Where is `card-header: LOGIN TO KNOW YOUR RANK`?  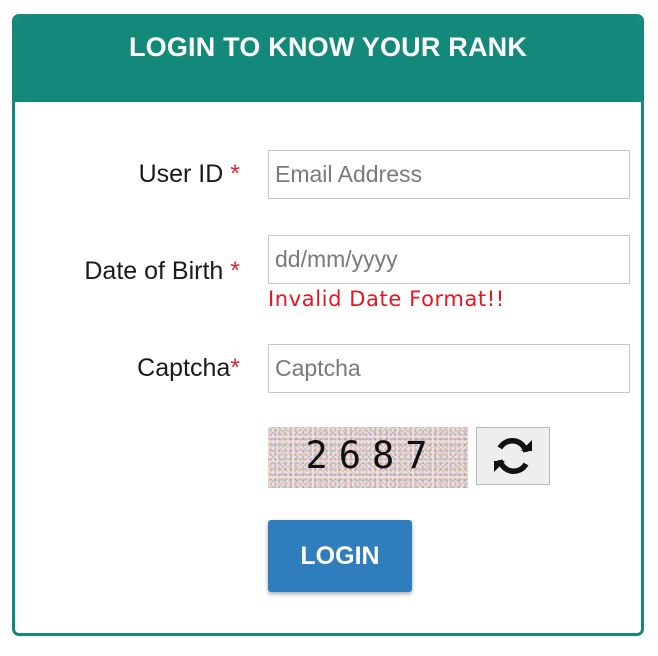
card-header: LOGIN TO KNOW YOUR RANK is located at coordinates (328, 59).